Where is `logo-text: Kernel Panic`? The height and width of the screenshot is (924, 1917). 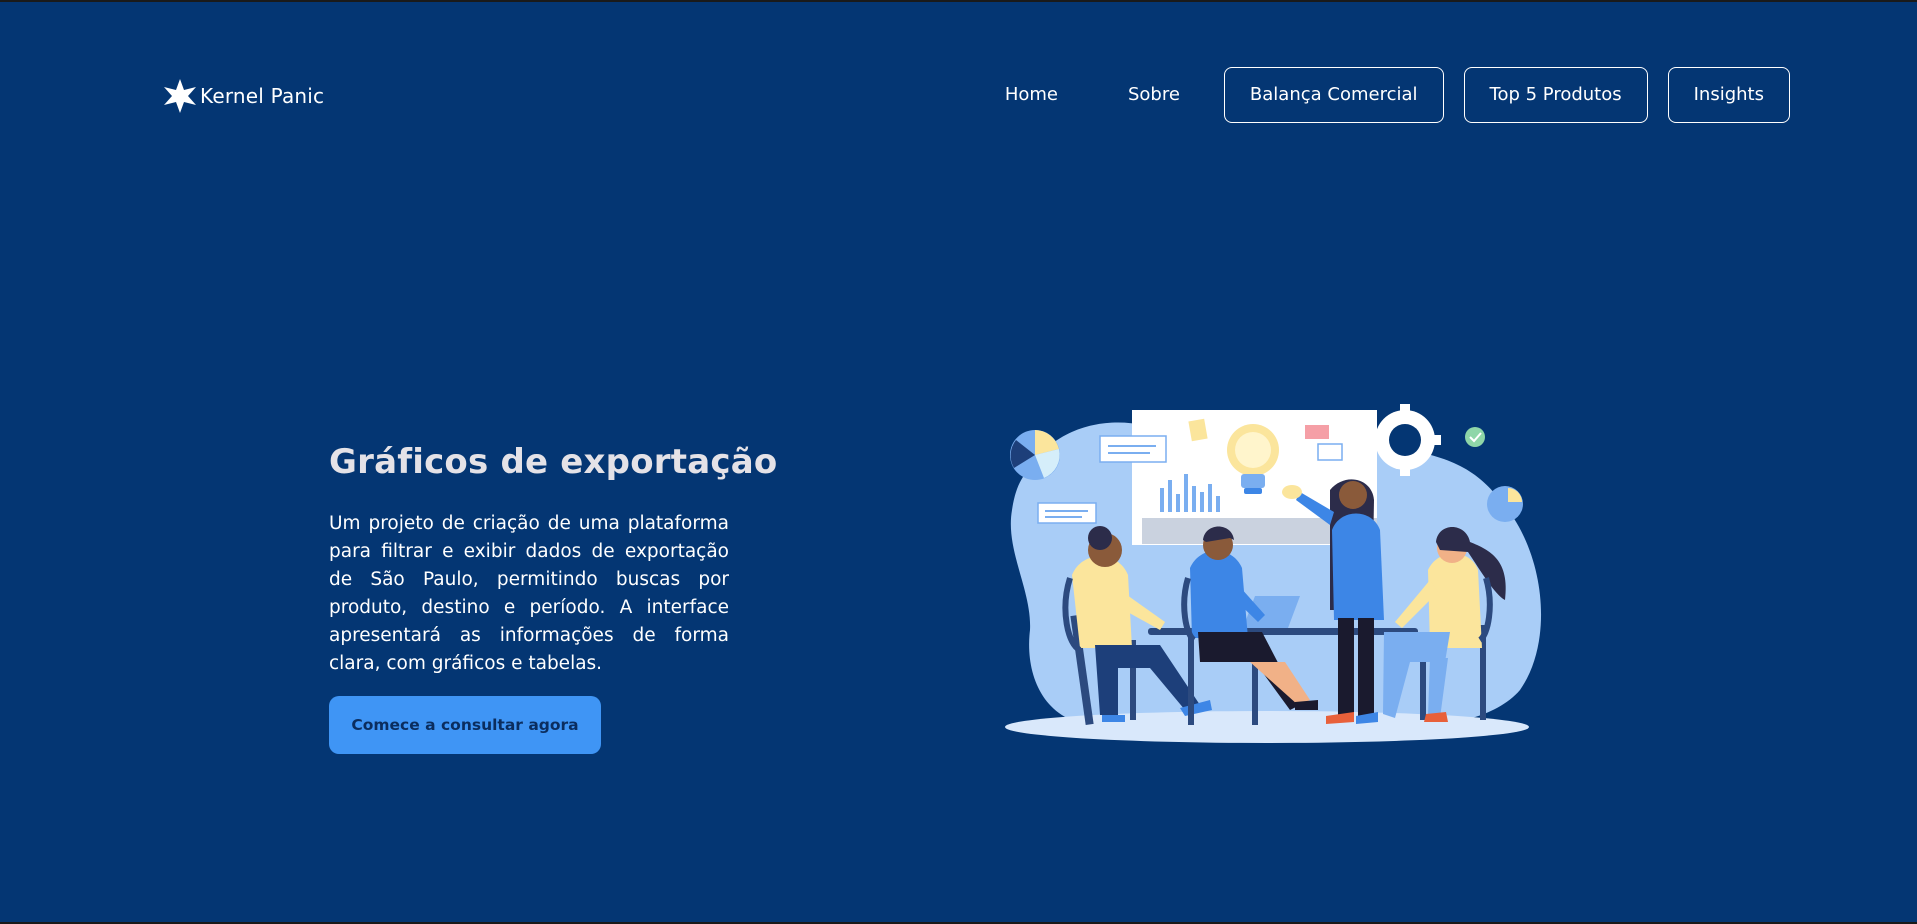 logo-text: Kernel Panic is located at coordinates (262, 96).